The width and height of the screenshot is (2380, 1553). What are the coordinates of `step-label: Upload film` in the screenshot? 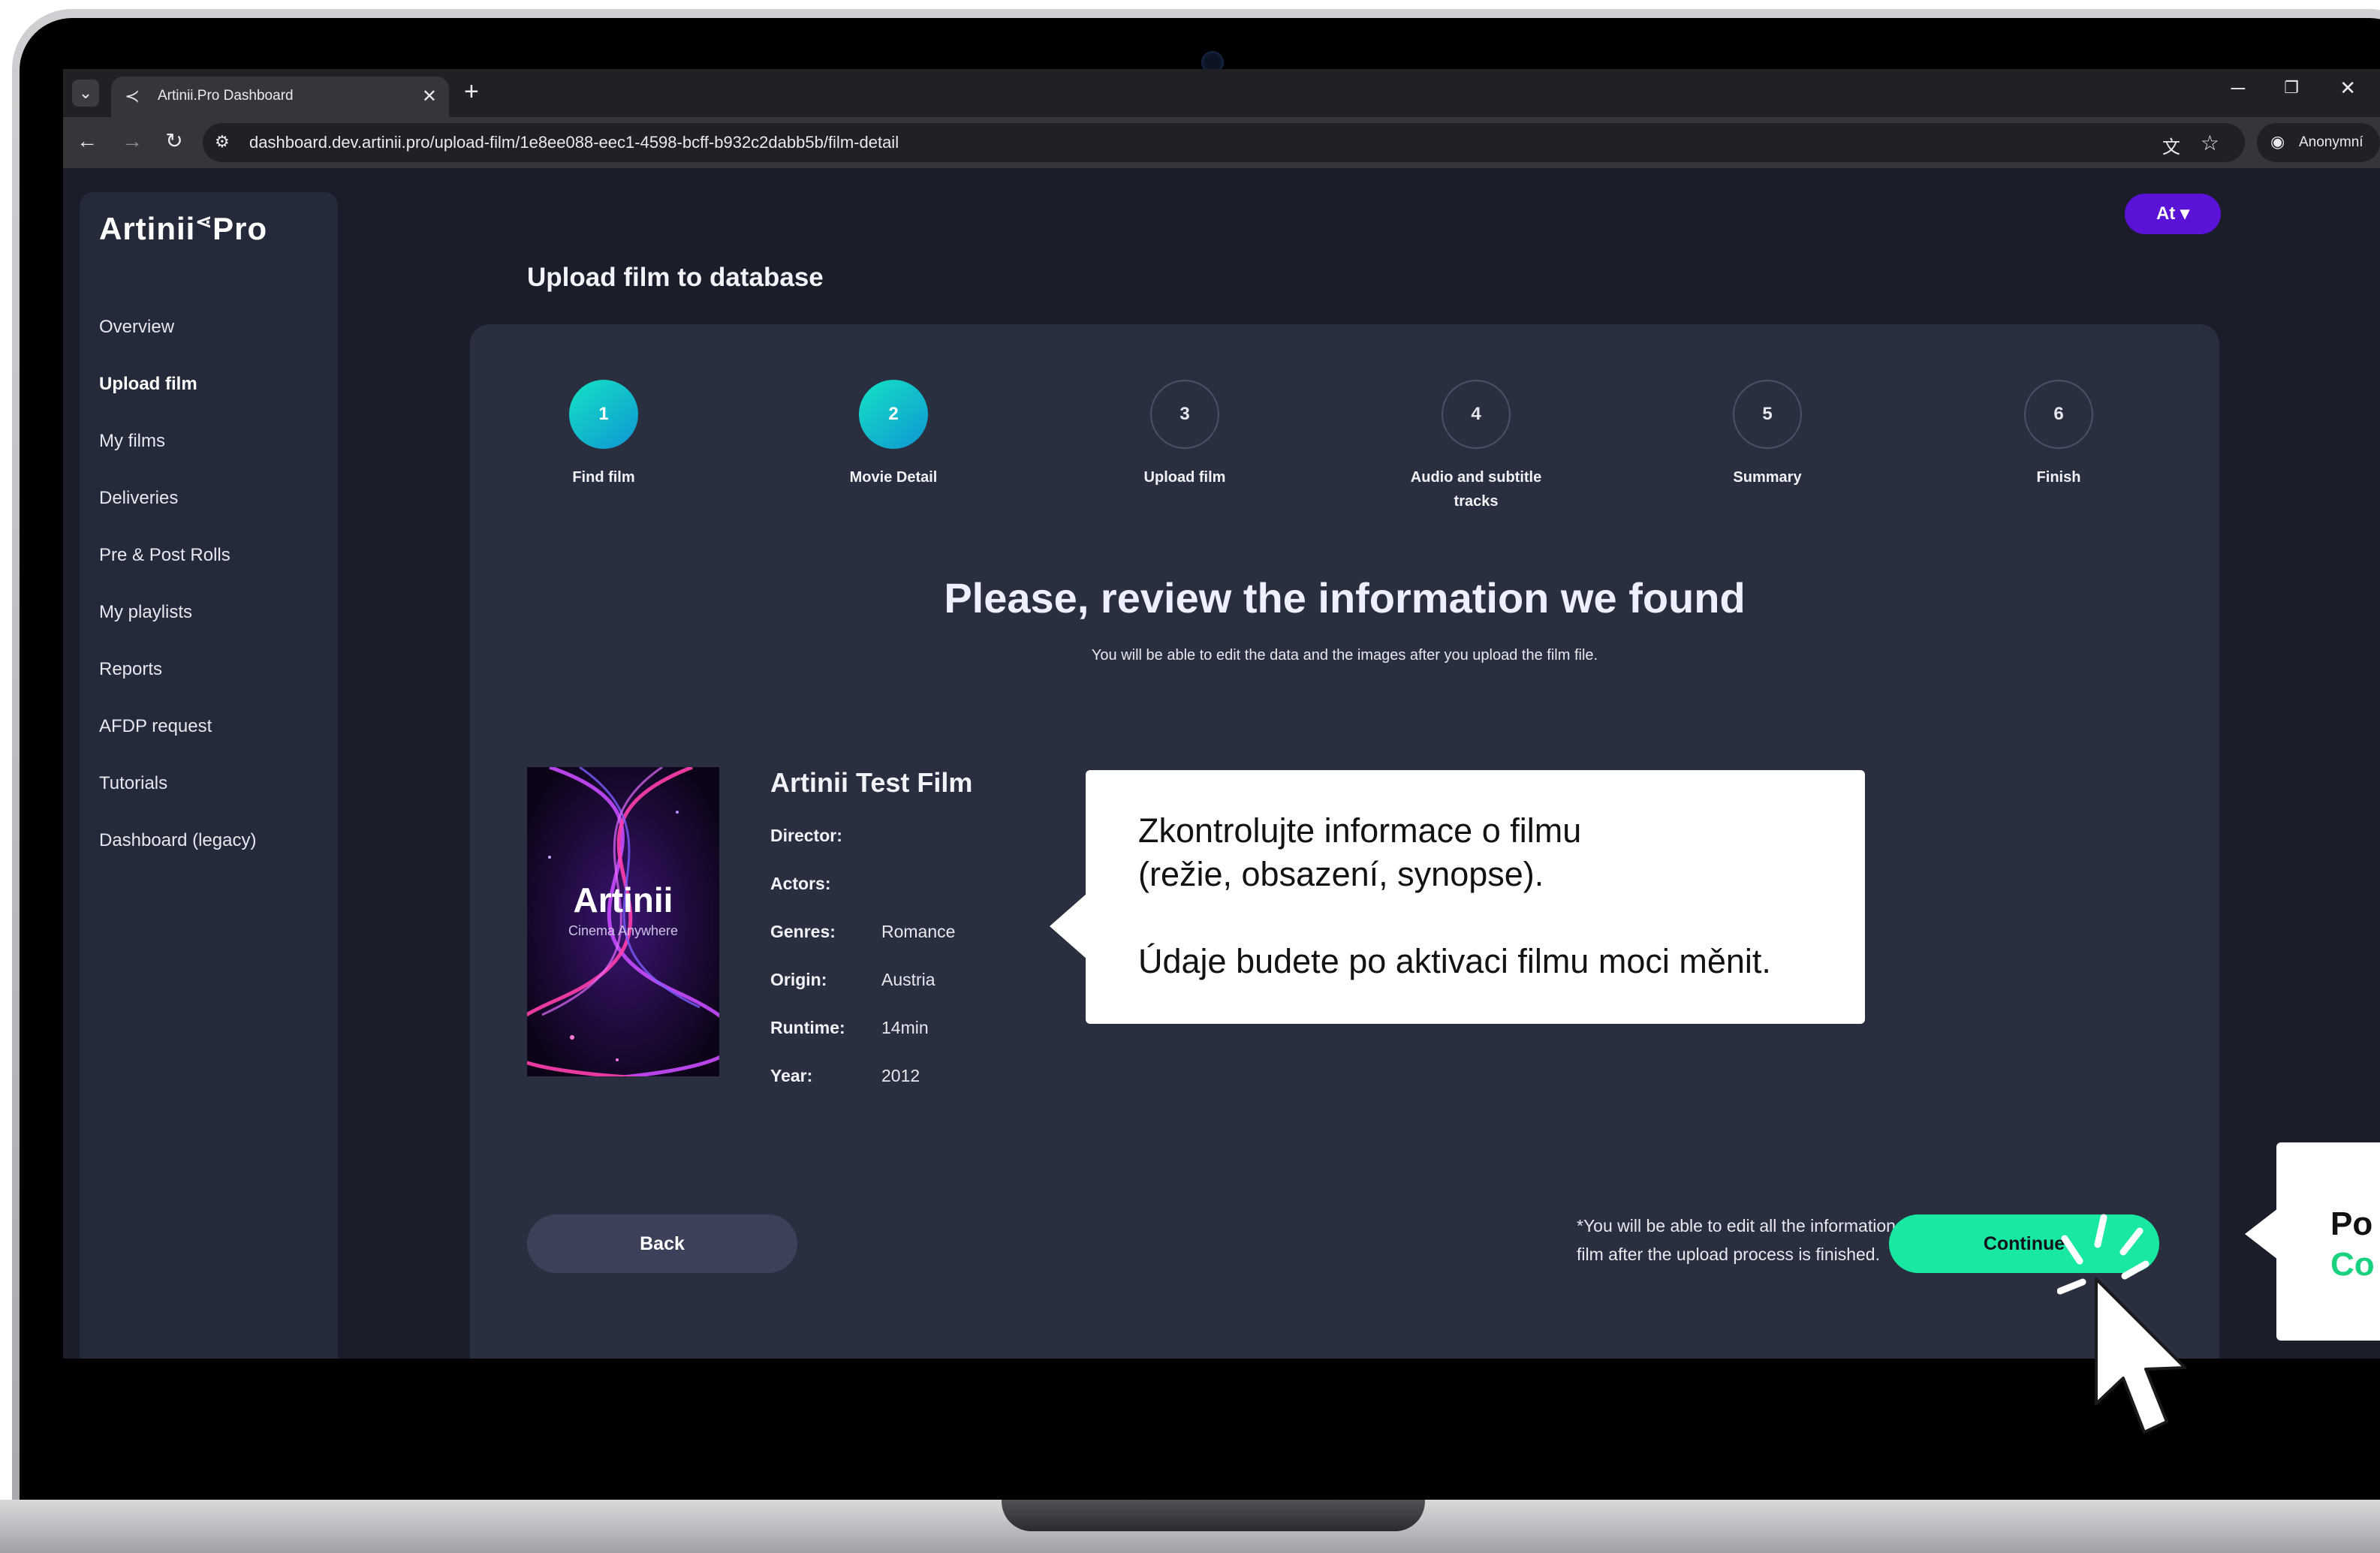 It's located at (1184, 477).